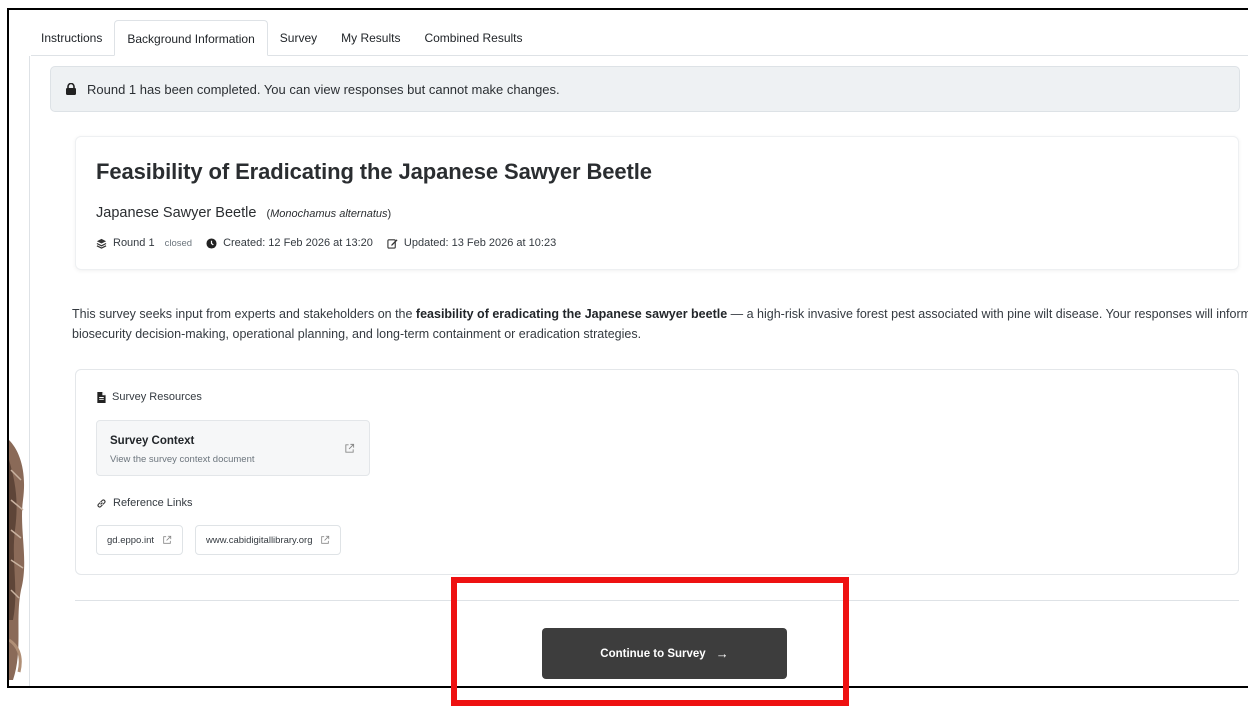  I want to click on clock-icon, so click(211, 243).